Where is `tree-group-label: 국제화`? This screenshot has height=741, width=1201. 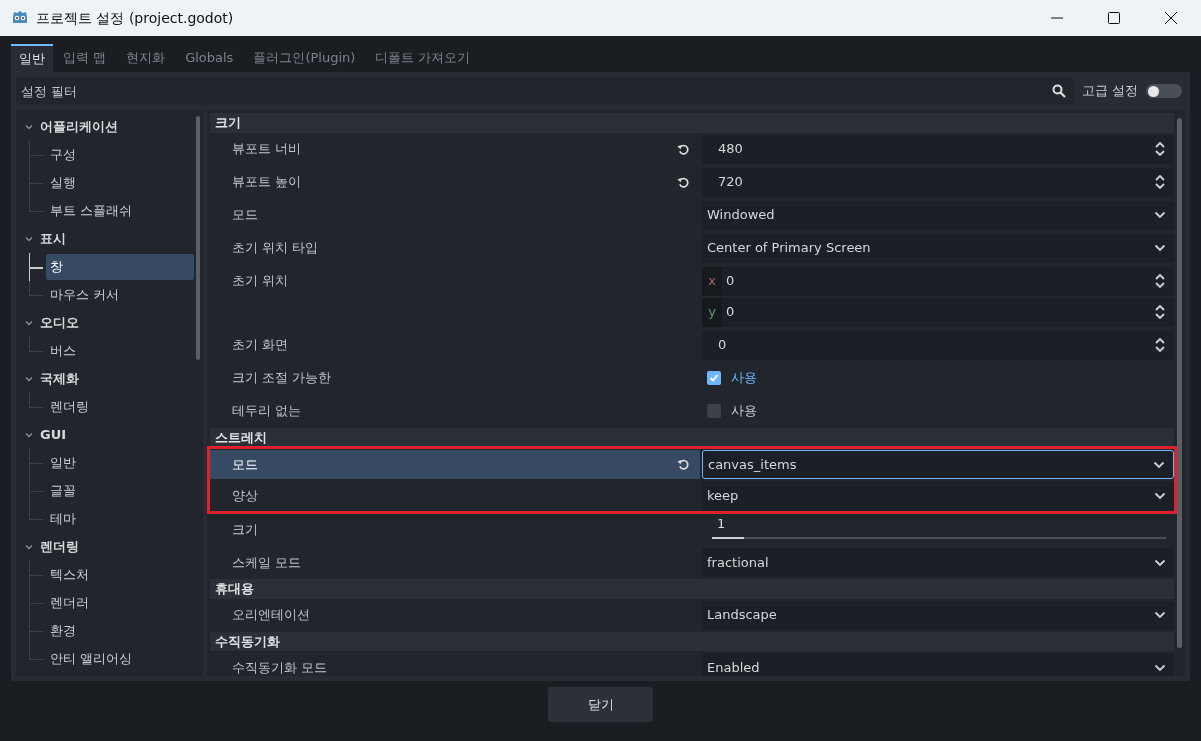
tree-group-label: 국제화 is located at coordinates (59, 379).